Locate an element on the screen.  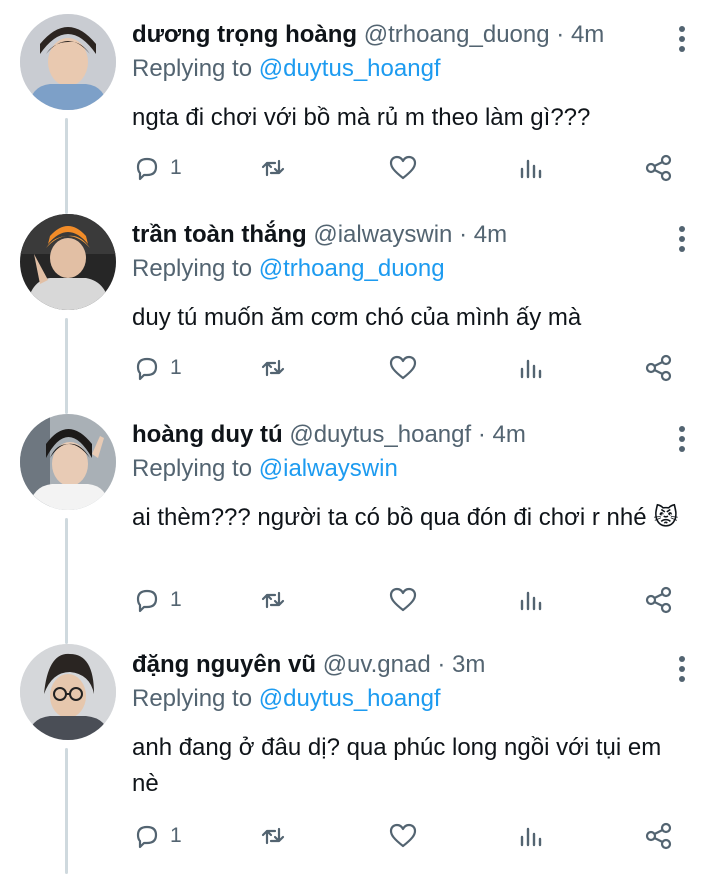
tweet-text: duy tú muốn ăm cơm chó của mình ấy mà is located at coordinates (357, 317).